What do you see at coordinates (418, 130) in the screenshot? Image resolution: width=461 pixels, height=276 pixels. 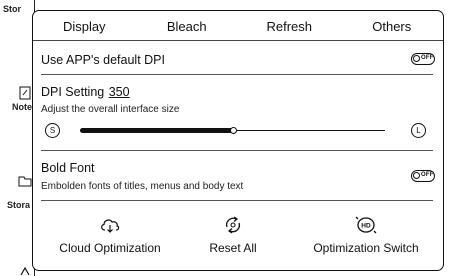 I see `dpi-large-button: L` at bounding box center [418, 130].